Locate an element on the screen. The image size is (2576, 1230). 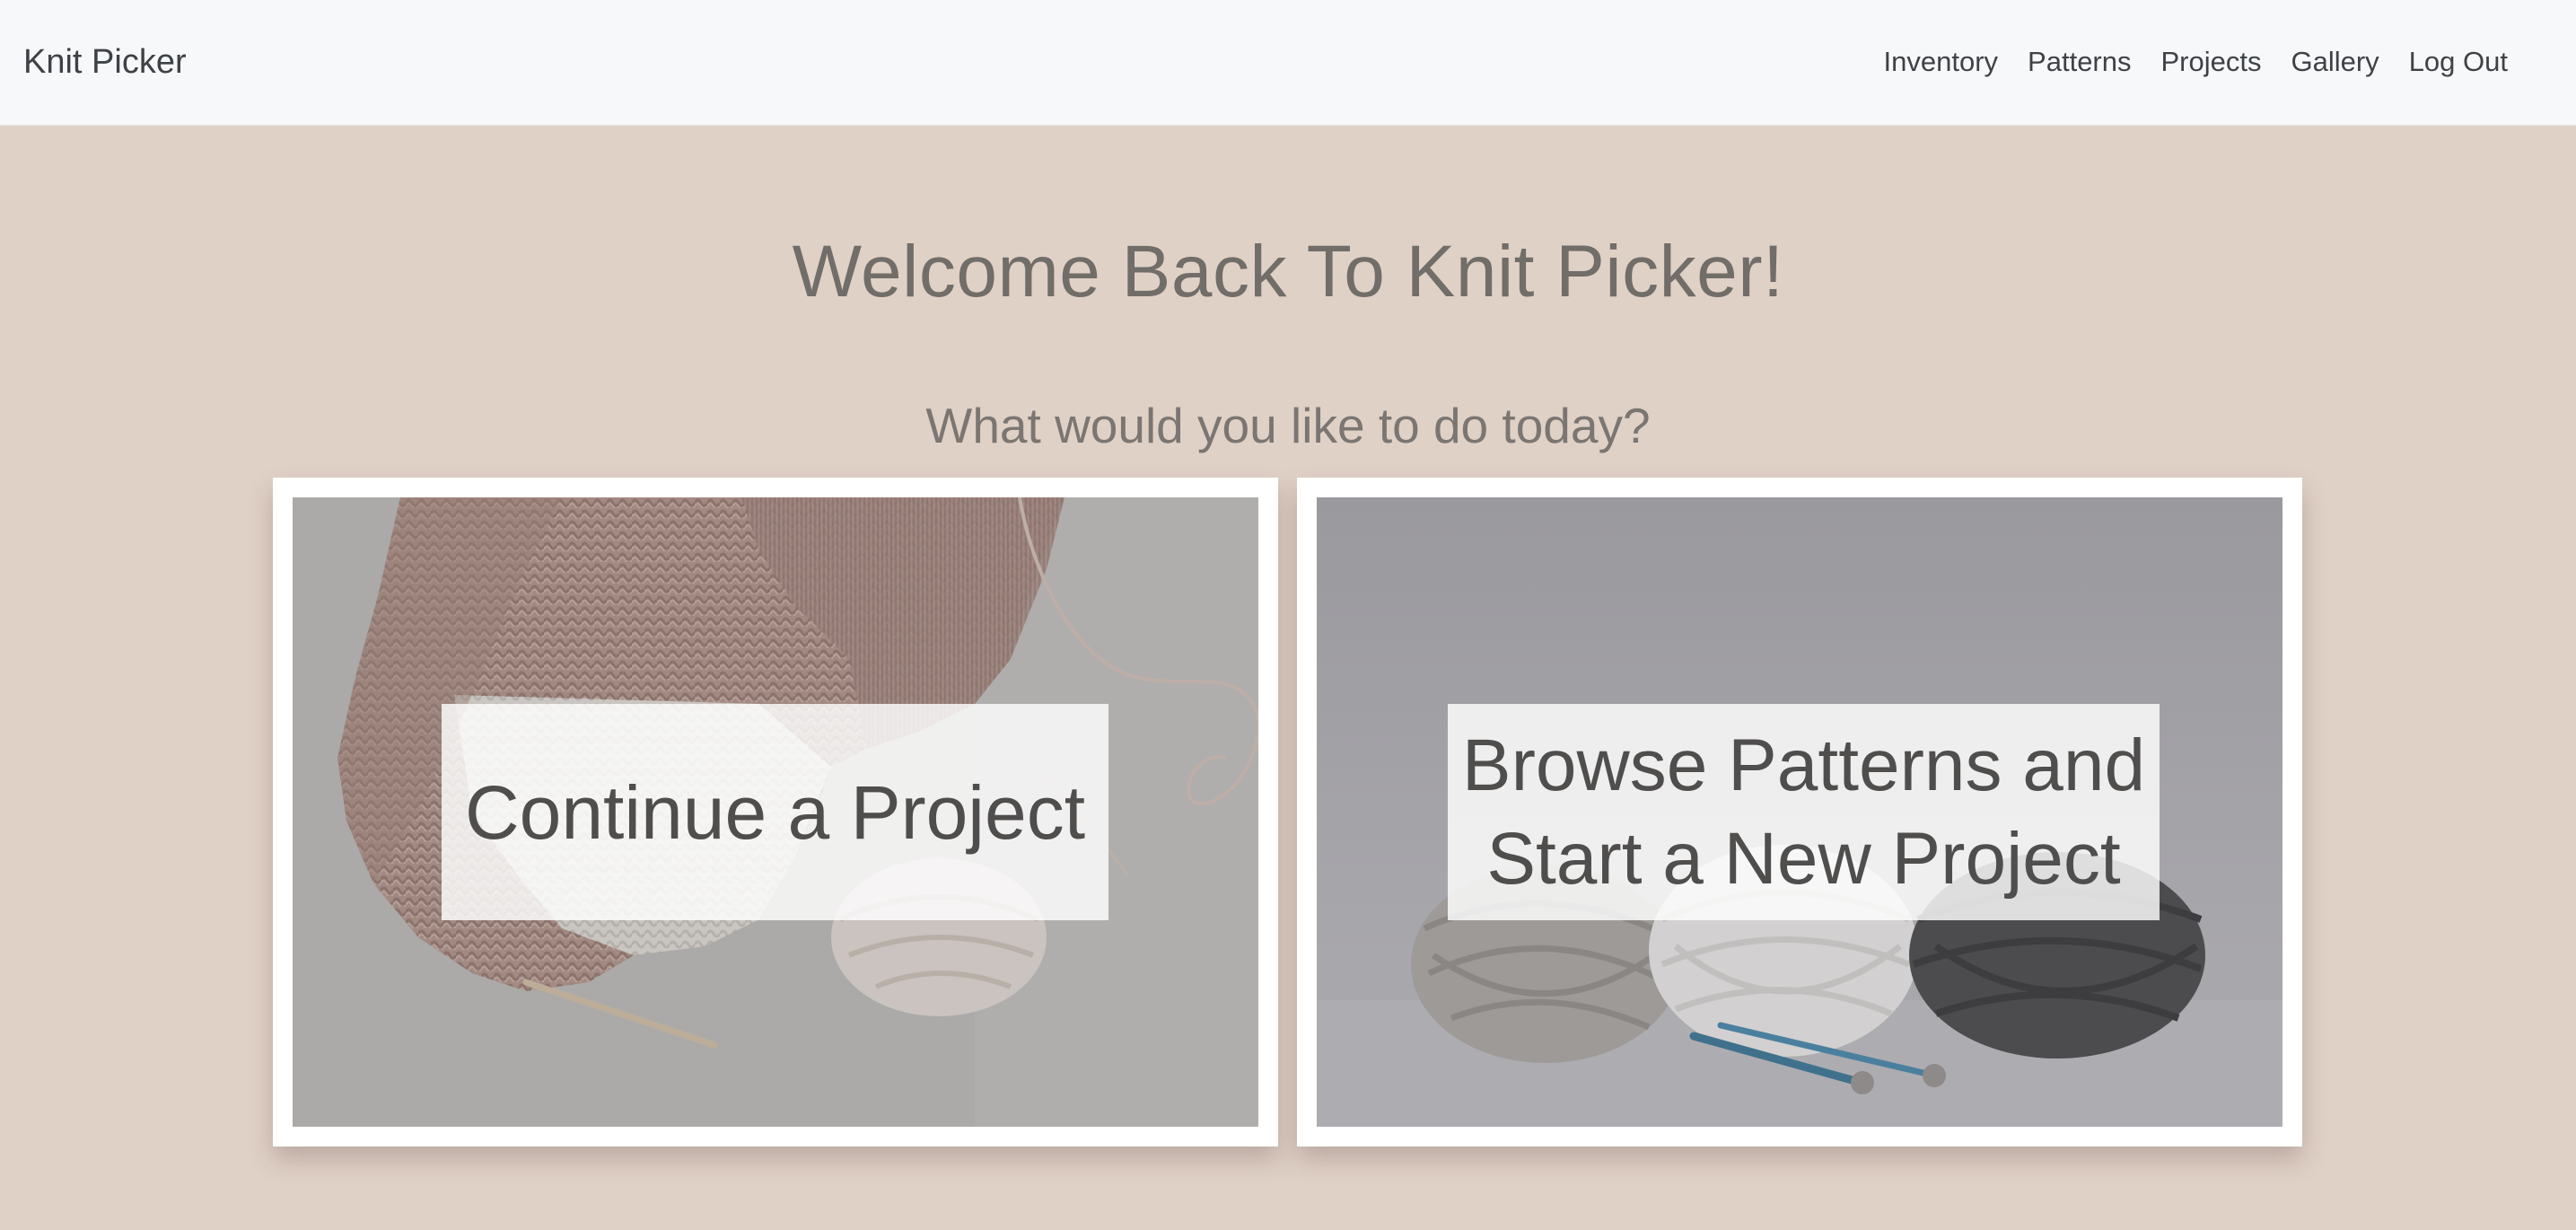
nav-link-log-out: Log Out is located at coordinates (2458, 62).